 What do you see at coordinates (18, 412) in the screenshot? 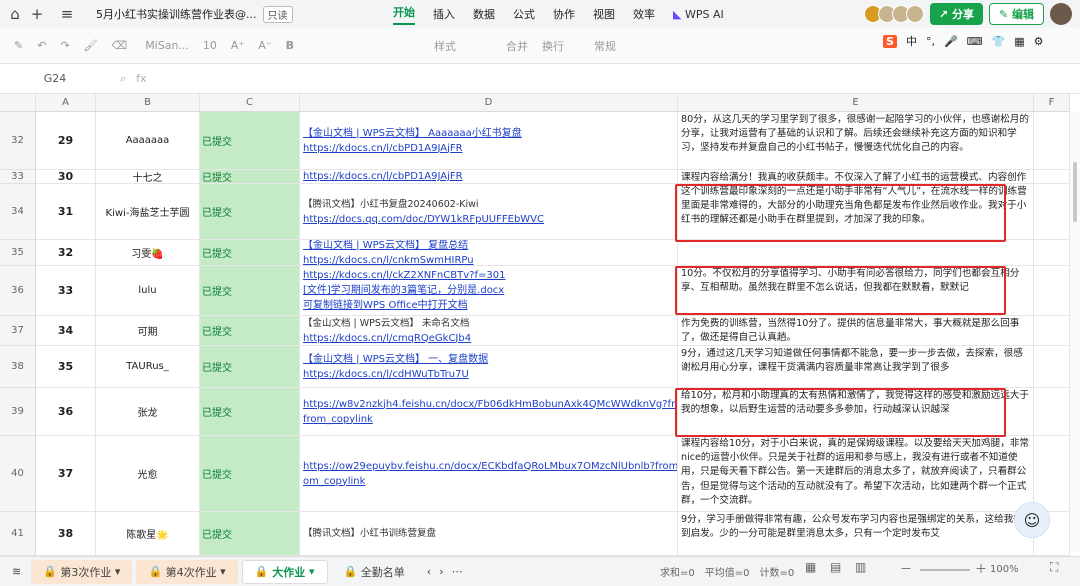
I see `row-header: 39` at bounding box center [18, 412].